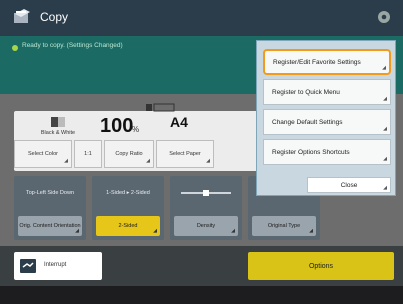 The height and width of the screenshot is (304, 403). I want to click on title-bar: Copy, so click(201, 18).